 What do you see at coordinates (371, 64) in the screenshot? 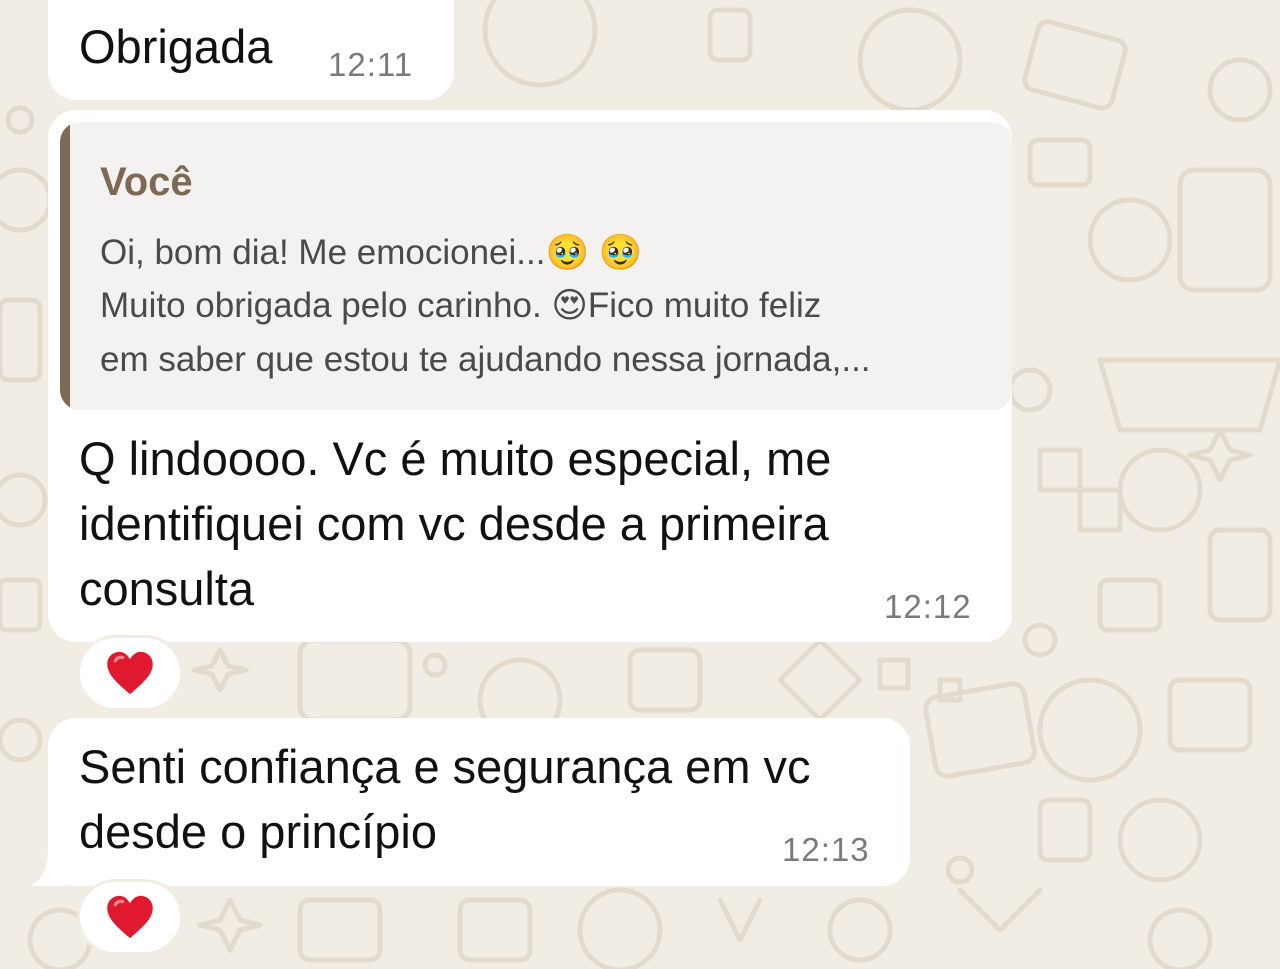
I see `message-time: 12:11` at bounding box center [371, 64].